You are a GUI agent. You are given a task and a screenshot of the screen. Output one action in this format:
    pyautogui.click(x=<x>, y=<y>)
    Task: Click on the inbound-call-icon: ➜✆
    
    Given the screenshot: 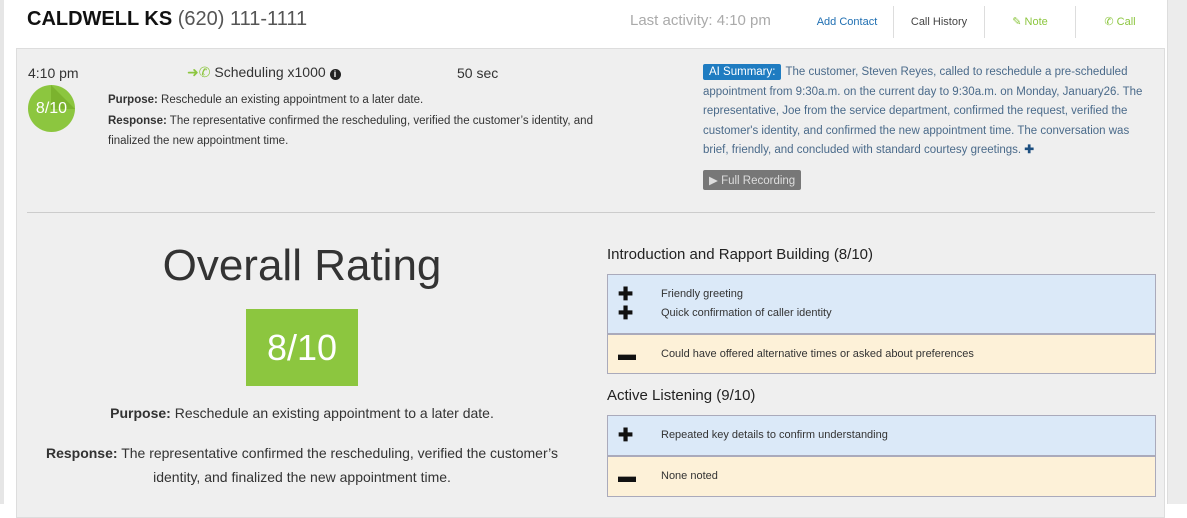 What is the action you would take?
    pyautogui.click(x=199, y=72)
    